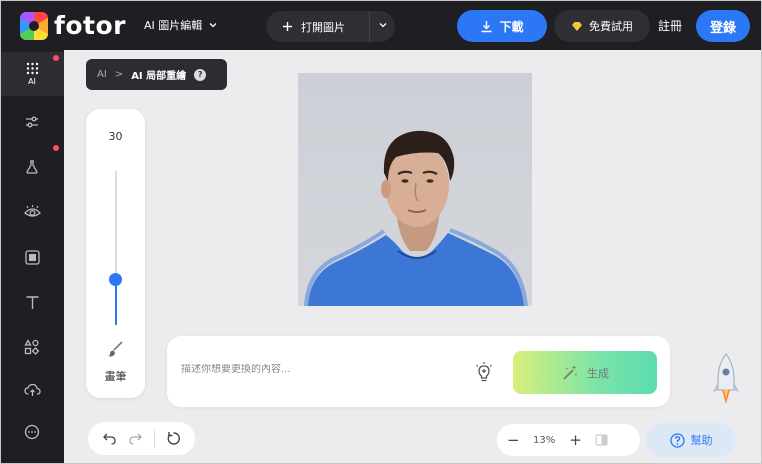 The width and height of the screenshot is (762, 464). Describe the element at coordinates (598, 373) in the screenshot. I see `generate-label: 生成` at that location.